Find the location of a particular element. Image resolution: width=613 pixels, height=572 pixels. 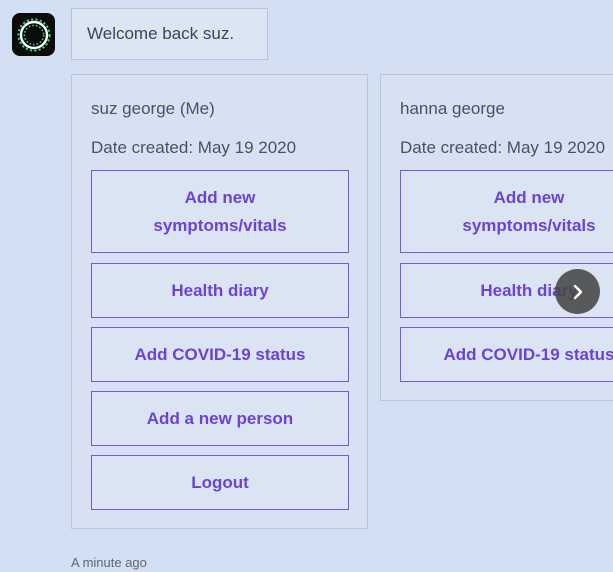

message-timestamp: A minute ago is located at coordinates (109, 562).